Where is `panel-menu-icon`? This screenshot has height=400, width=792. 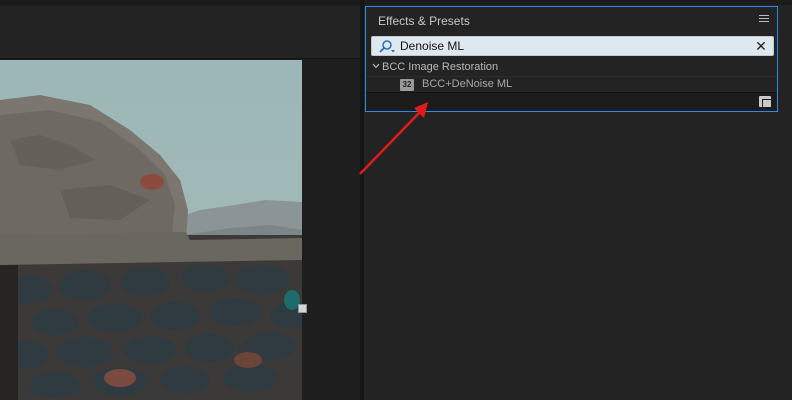
panel-menu-icon is located at coordinates (764, 20).